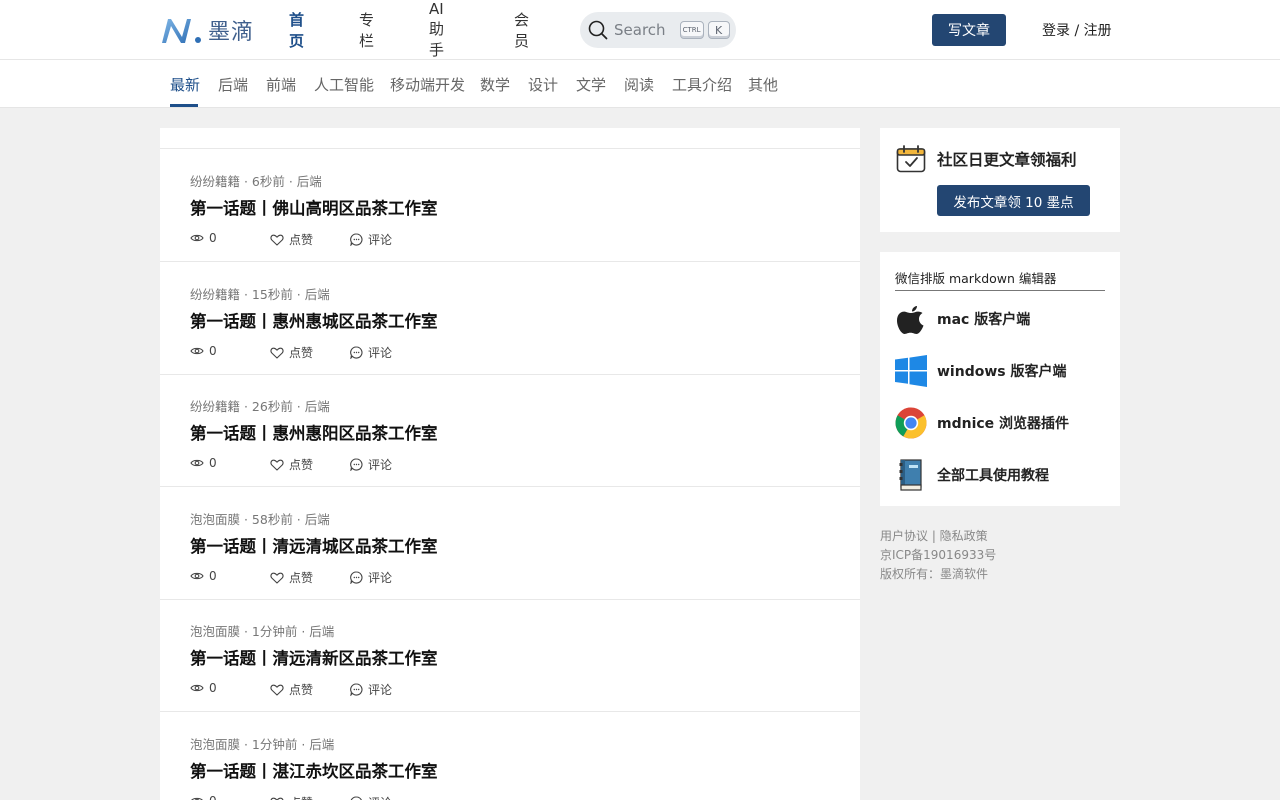 This screenshot has height=800, width=1280. I want to click on nav-ai-assistant: AI助手, so click(436, 30).